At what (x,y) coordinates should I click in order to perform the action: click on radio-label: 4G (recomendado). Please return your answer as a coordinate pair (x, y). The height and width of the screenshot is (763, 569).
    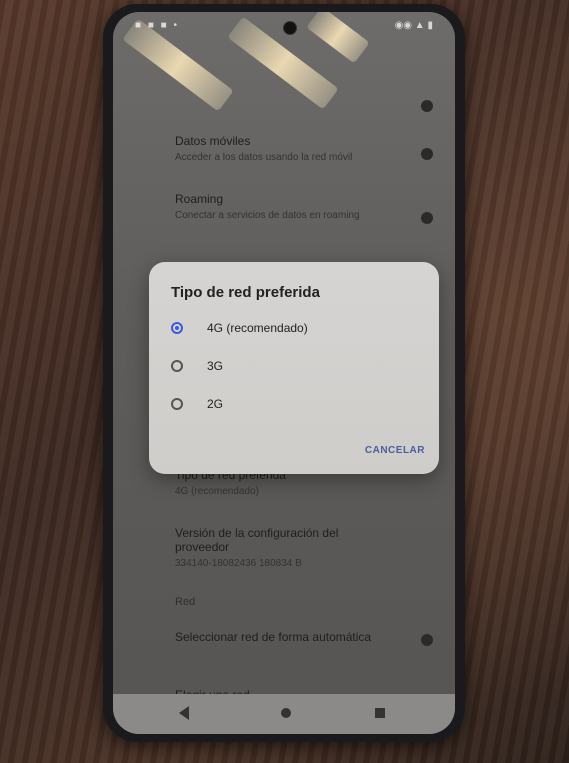
    Looking at the image, I should click on (257, 328).